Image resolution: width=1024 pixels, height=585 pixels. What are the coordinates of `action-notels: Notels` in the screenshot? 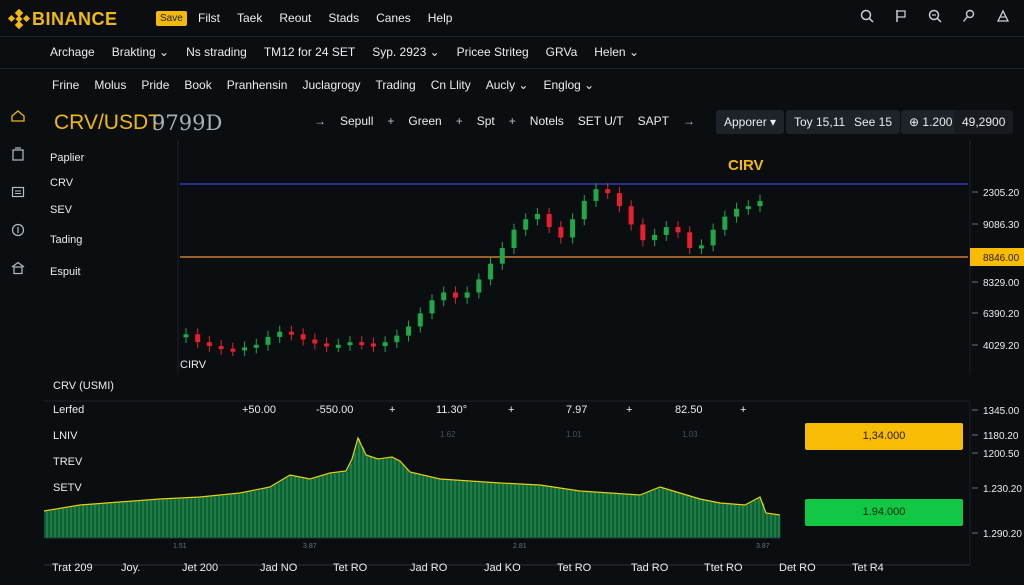 It's located at (547, 121).